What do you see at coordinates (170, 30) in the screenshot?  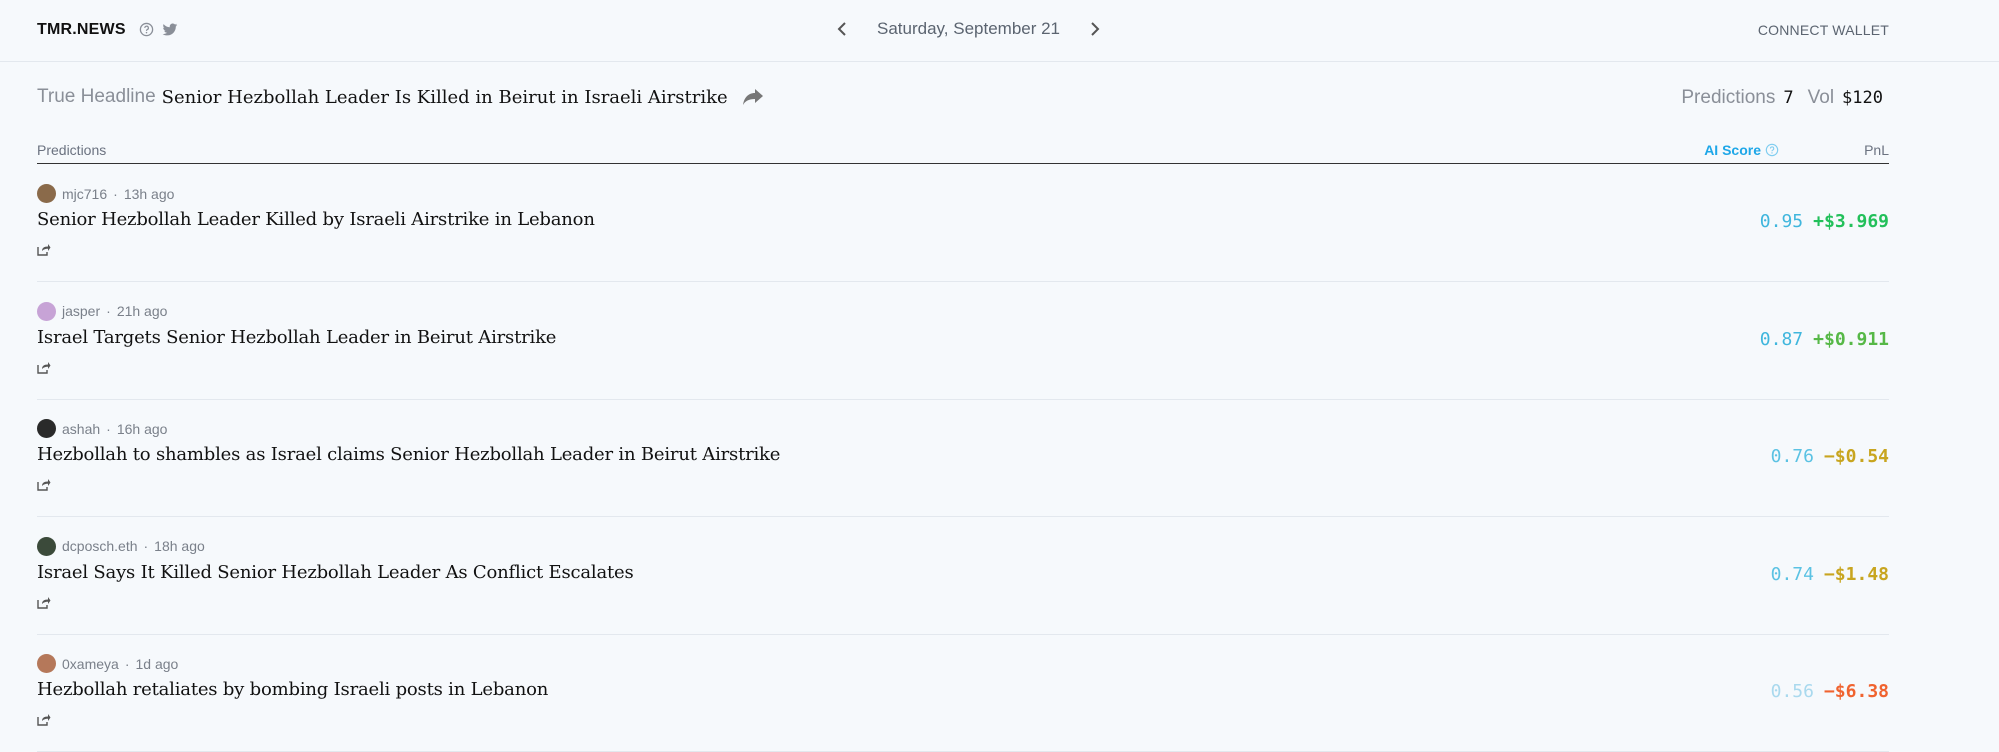 I see `twitter-icon` at bounding box center [170, 30].